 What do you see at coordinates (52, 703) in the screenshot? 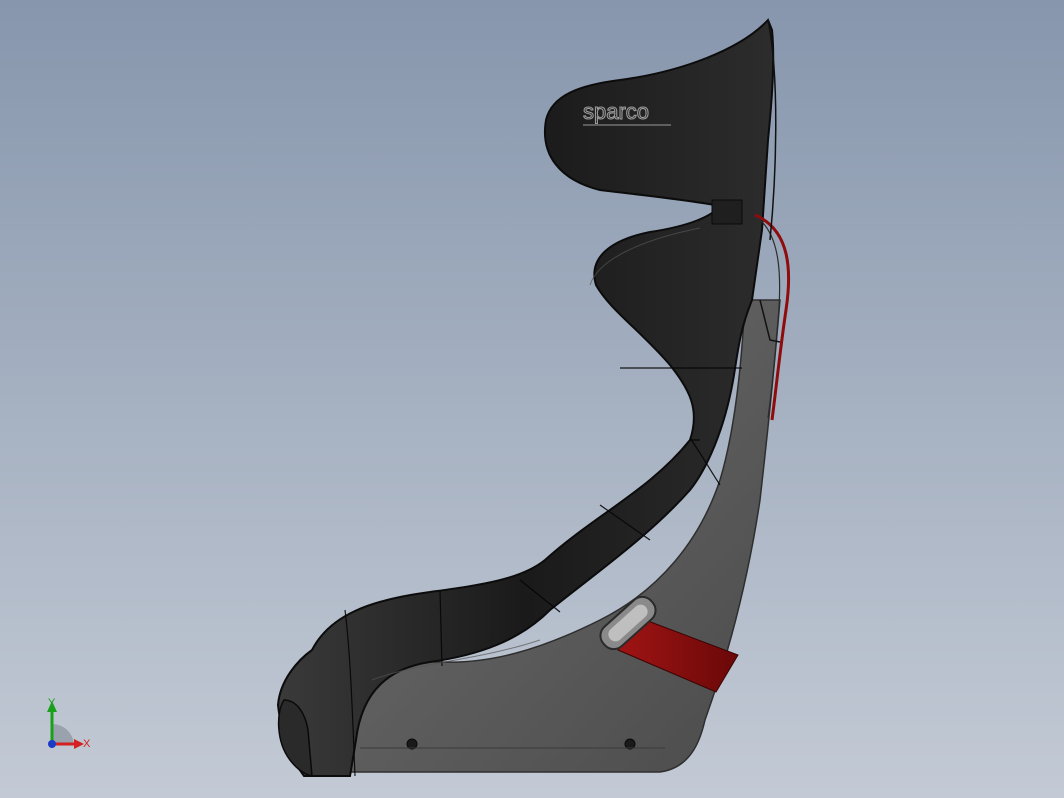
I see `triad-y-label: Y` at bounding box center [52, 703].